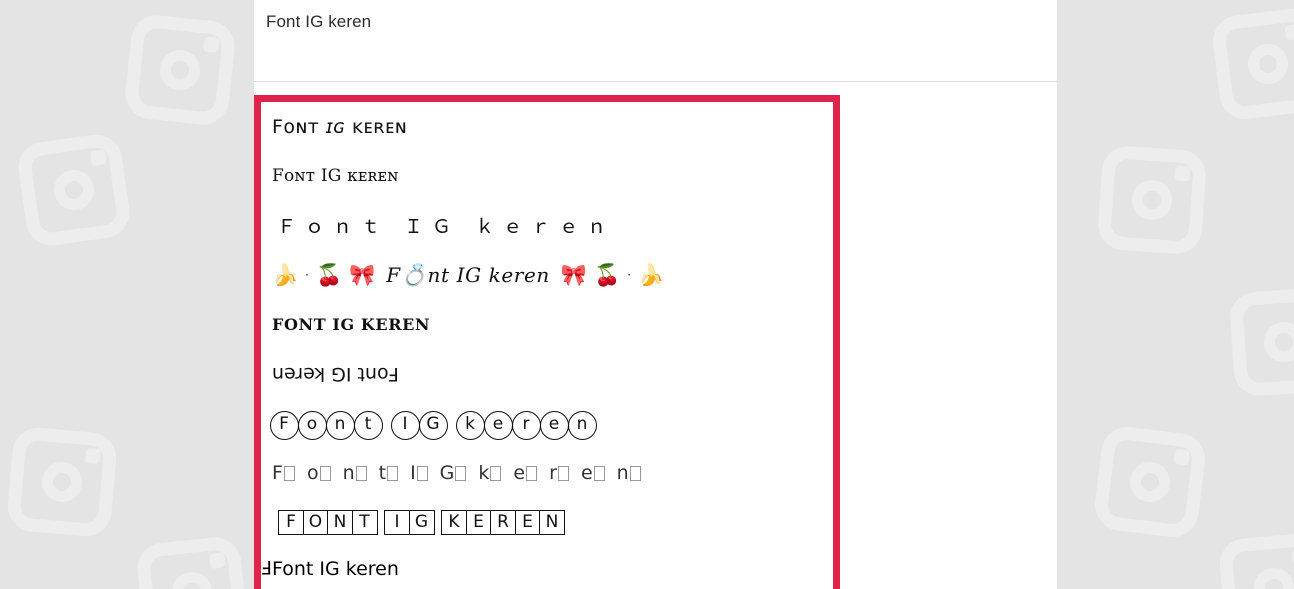 This screenshot has height=589, width=1294. I want to click on font-style-mirrored-bottom: Font IG keren, so click(335, 569).